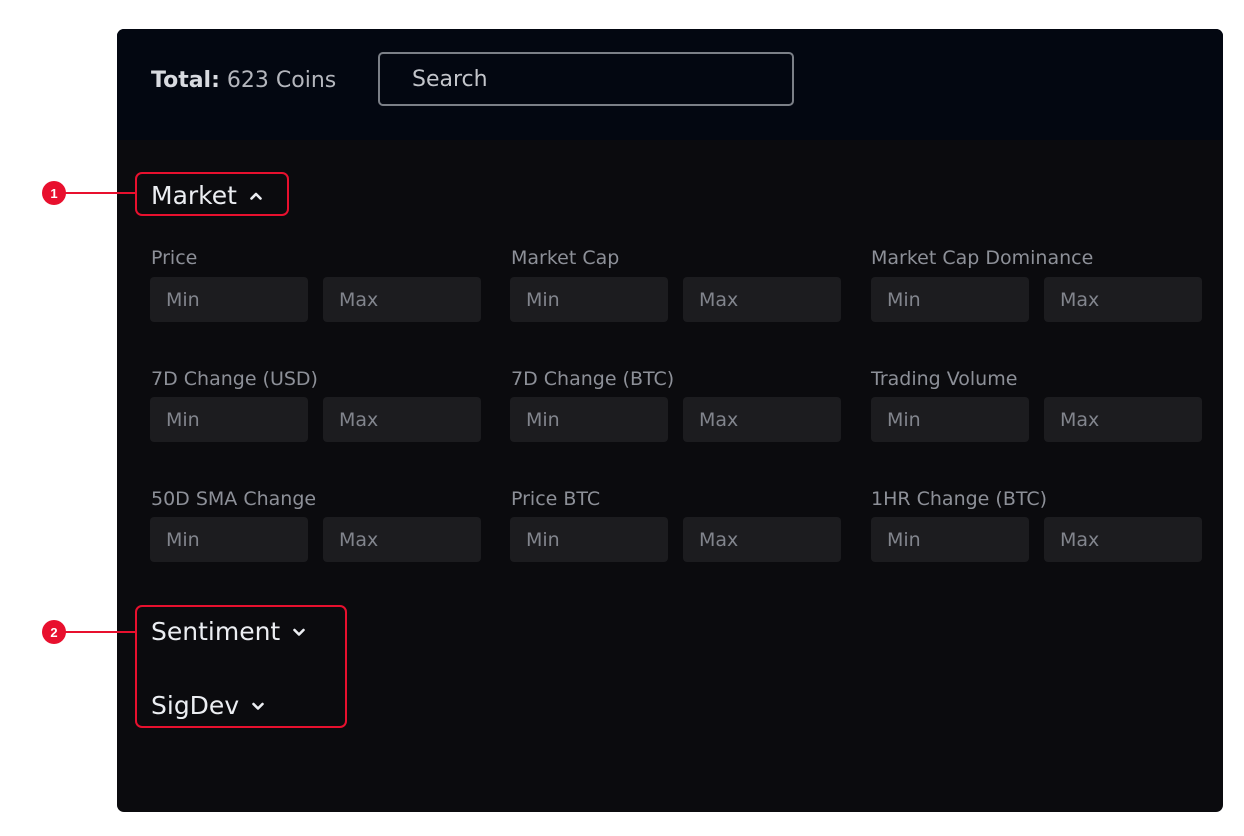 The width and height of the screenshot is (1244, 836). What do you see at coordinates (589, 299) in the screenshot?
I see `market-cap-min-input` at bounding box center [589, 299].